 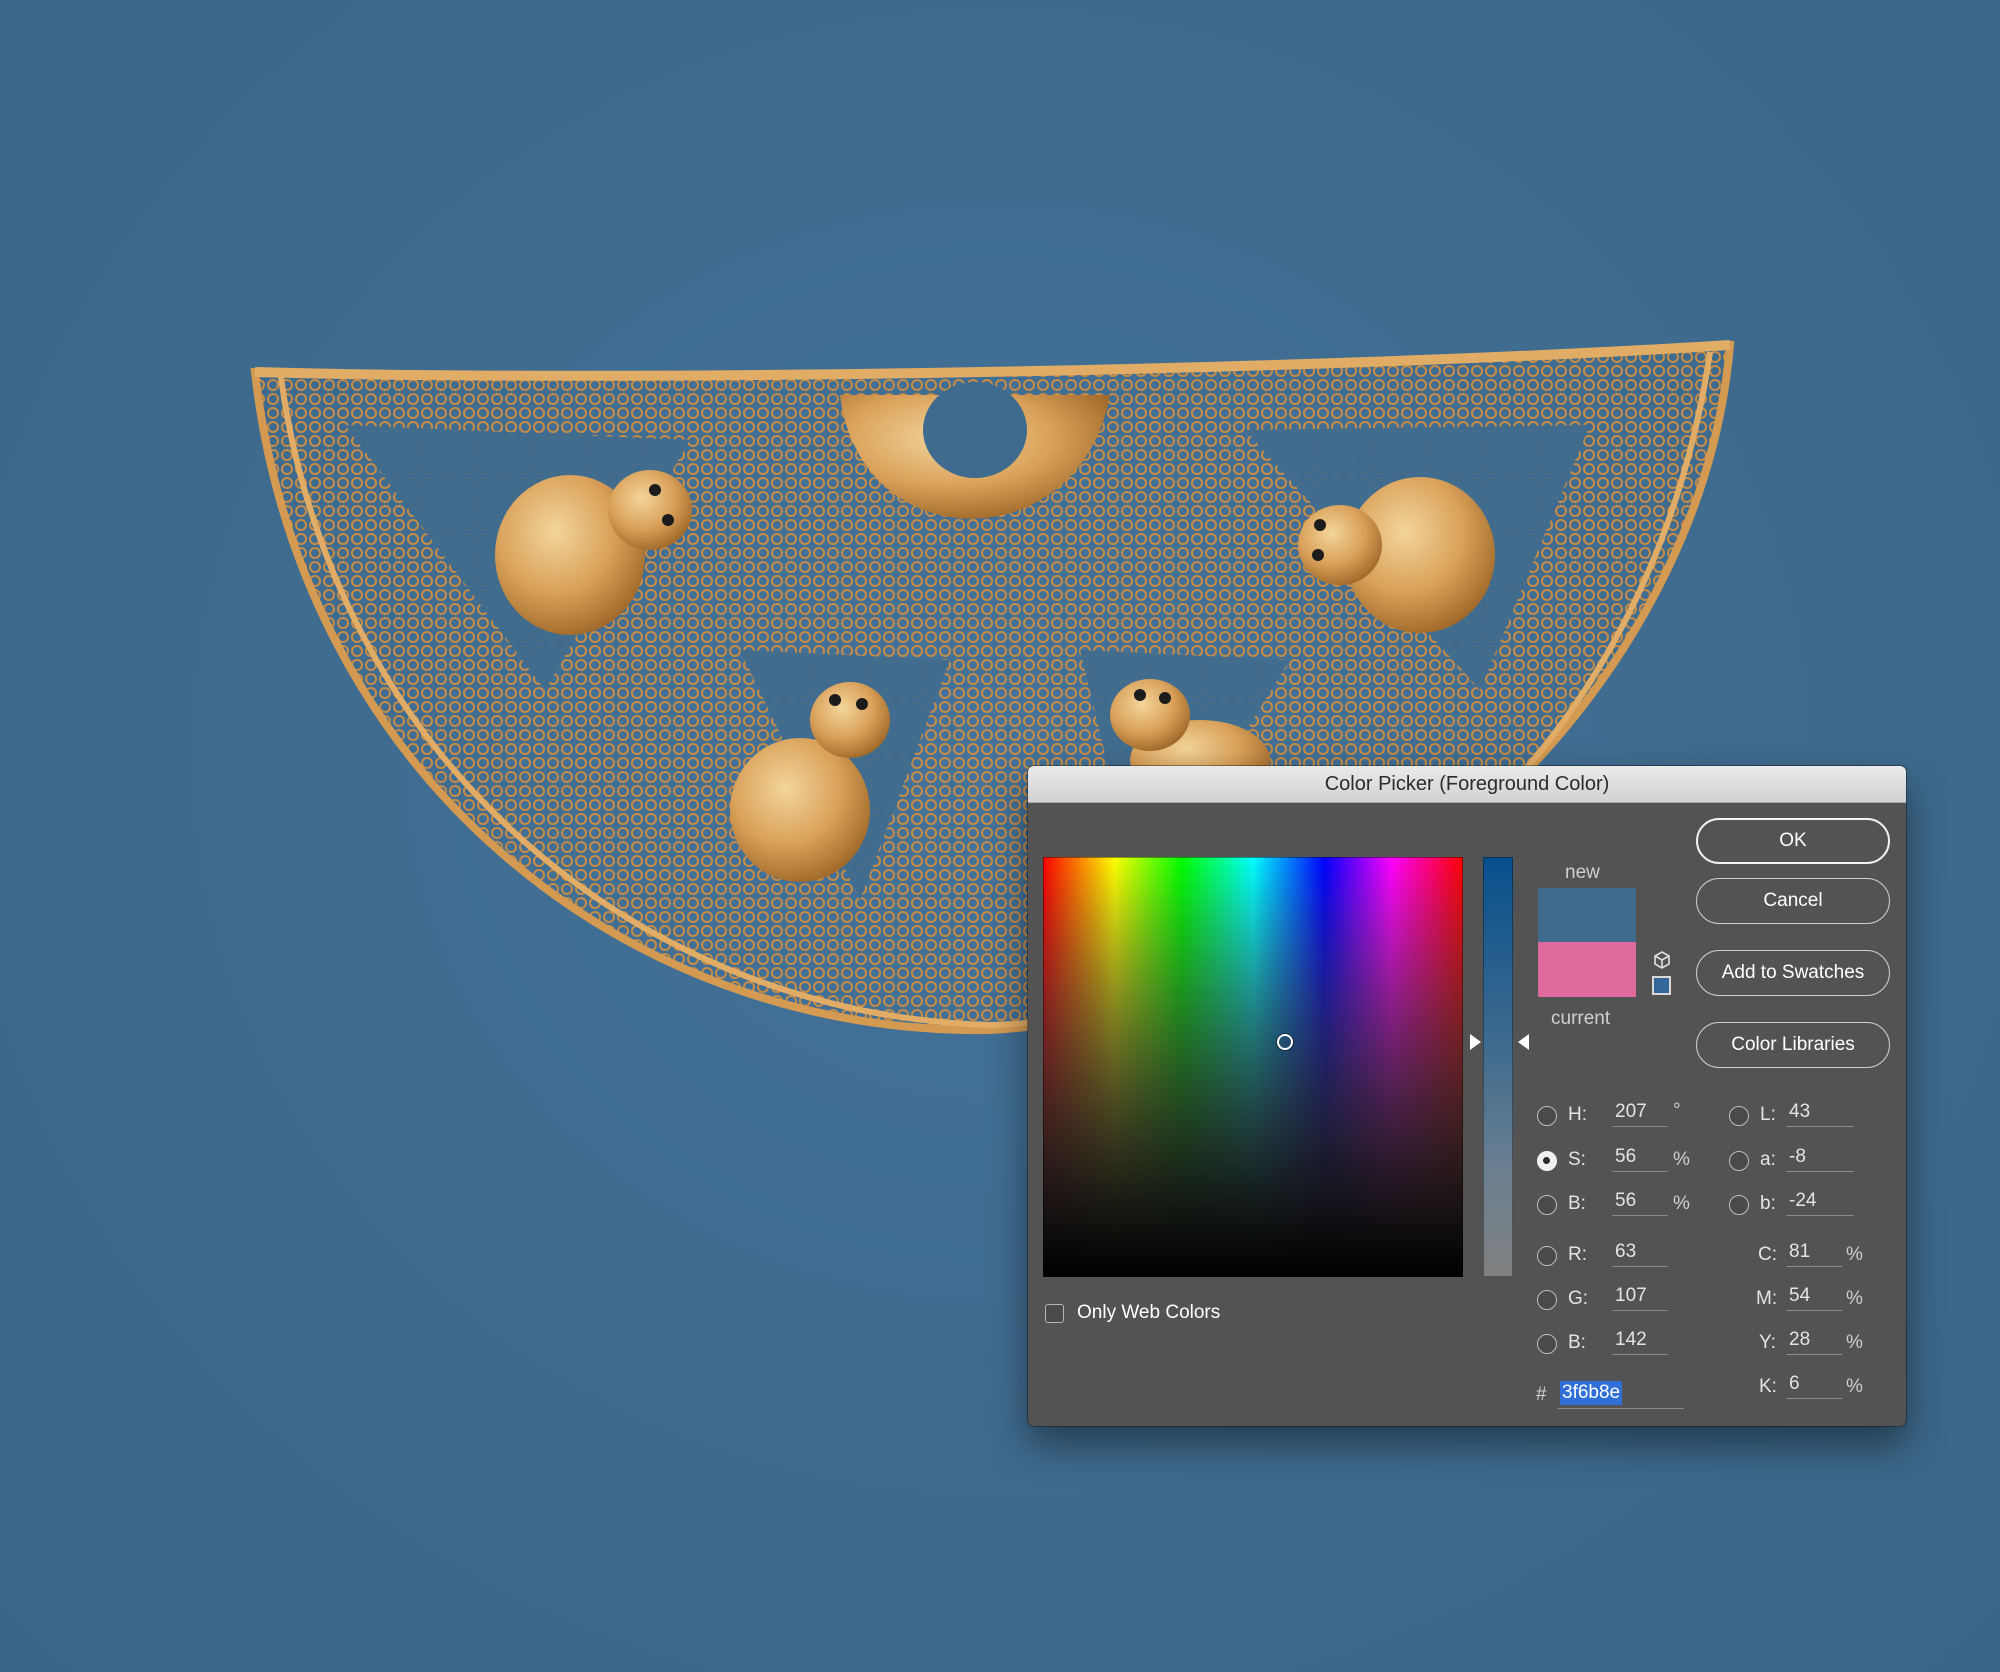 What do you see at coordinates (1768, 1386) in the screenshot?
I see `black-label: K:` at bounding box center [1768, 1386].